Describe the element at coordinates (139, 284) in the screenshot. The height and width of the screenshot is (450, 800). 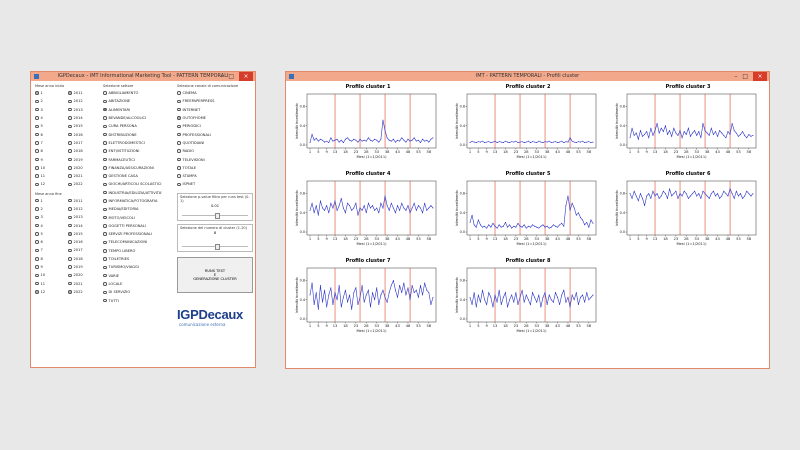
I see `sector-radio: LOCALE` at that location.